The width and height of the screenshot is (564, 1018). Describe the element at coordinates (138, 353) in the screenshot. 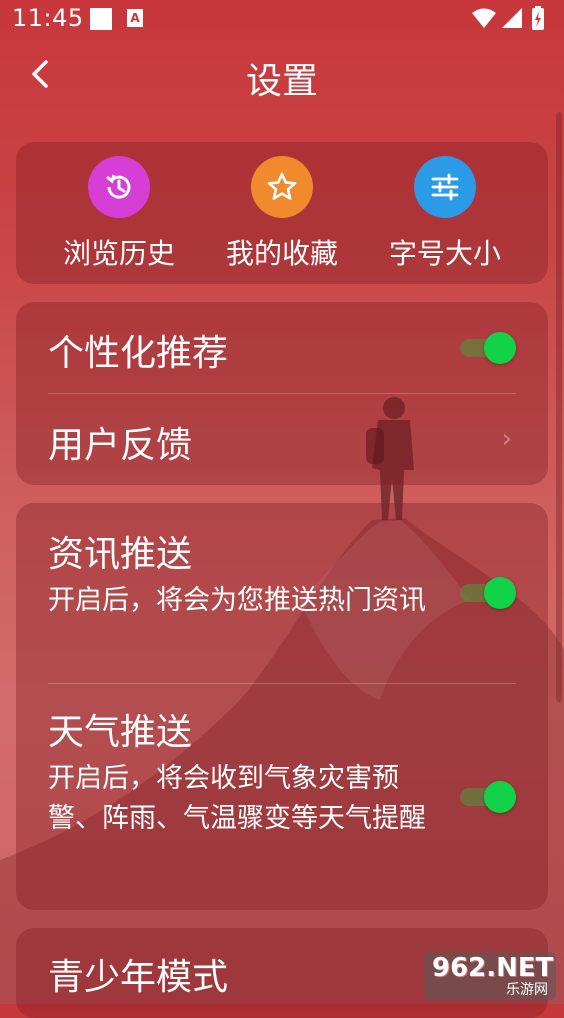

I see `personalized-recommend-label: 个性化推荐` at that location.